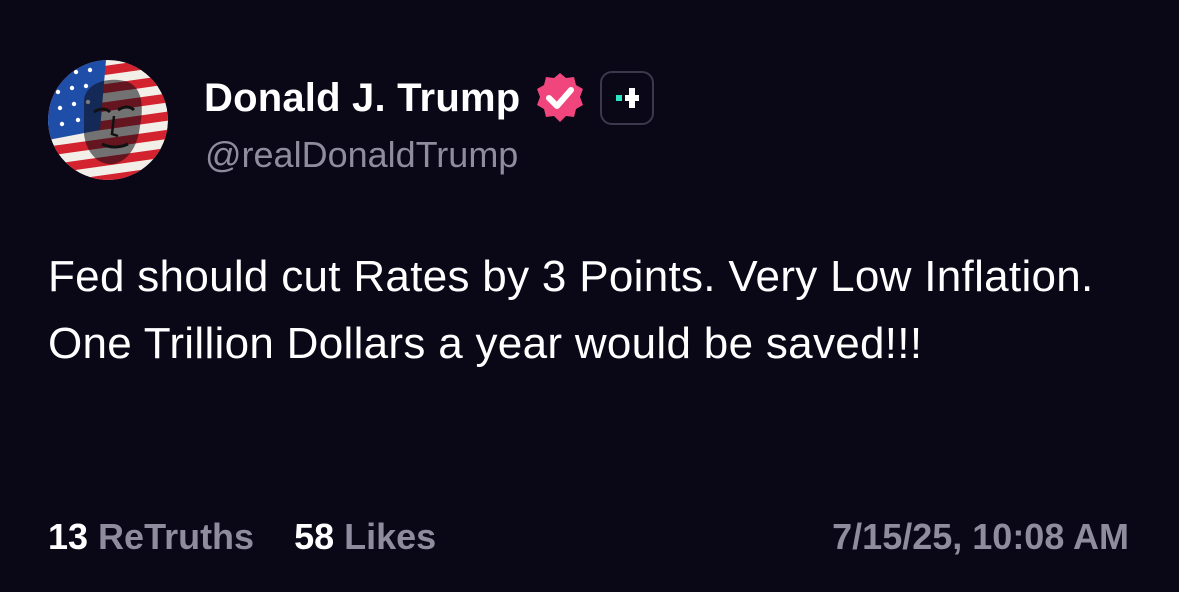  I want to click on flag-portrait-avatar, so click(108, 120).